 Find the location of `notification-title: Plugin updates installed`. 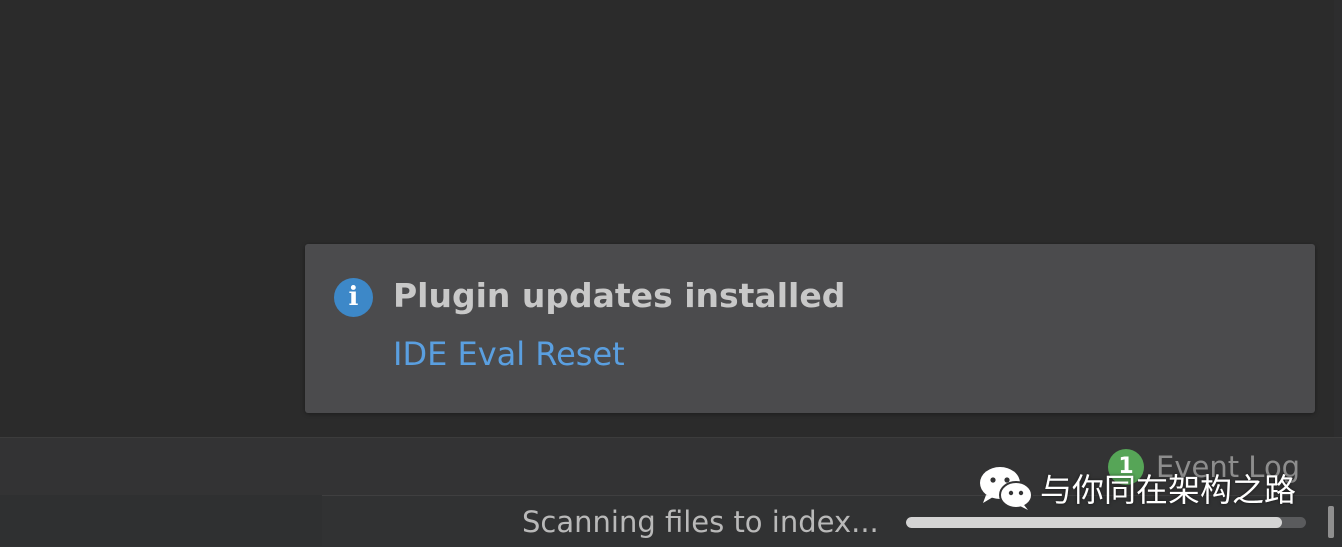

notification-title: Plugin updates installed is located at coordinates (619, 295).